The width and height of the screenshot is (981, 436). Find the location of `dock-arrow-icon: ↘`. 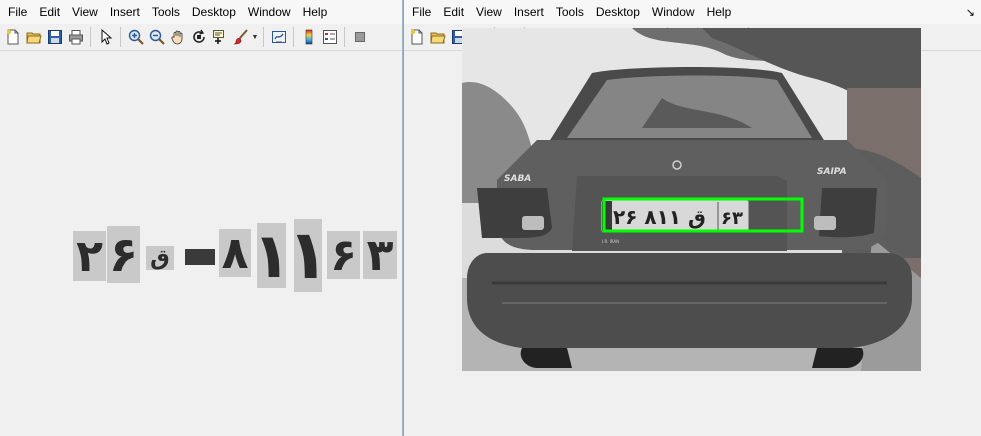

dock-arrow-icon: ↘ is located at coordinates (970, 12).